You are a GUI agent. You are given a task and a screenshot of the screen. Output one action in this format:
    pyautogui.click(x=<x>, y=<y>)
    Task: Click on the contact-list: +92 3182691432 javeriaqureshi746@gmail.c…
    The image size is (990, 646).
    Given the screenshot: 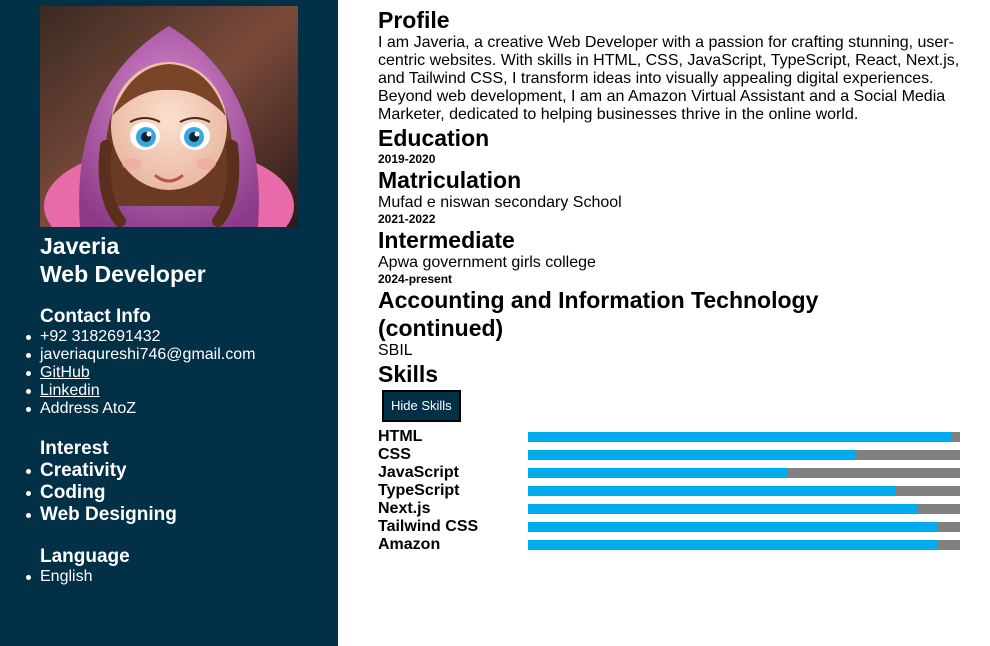 What is the action you would take?
    pyautogui.click(x=140, y=373)
    